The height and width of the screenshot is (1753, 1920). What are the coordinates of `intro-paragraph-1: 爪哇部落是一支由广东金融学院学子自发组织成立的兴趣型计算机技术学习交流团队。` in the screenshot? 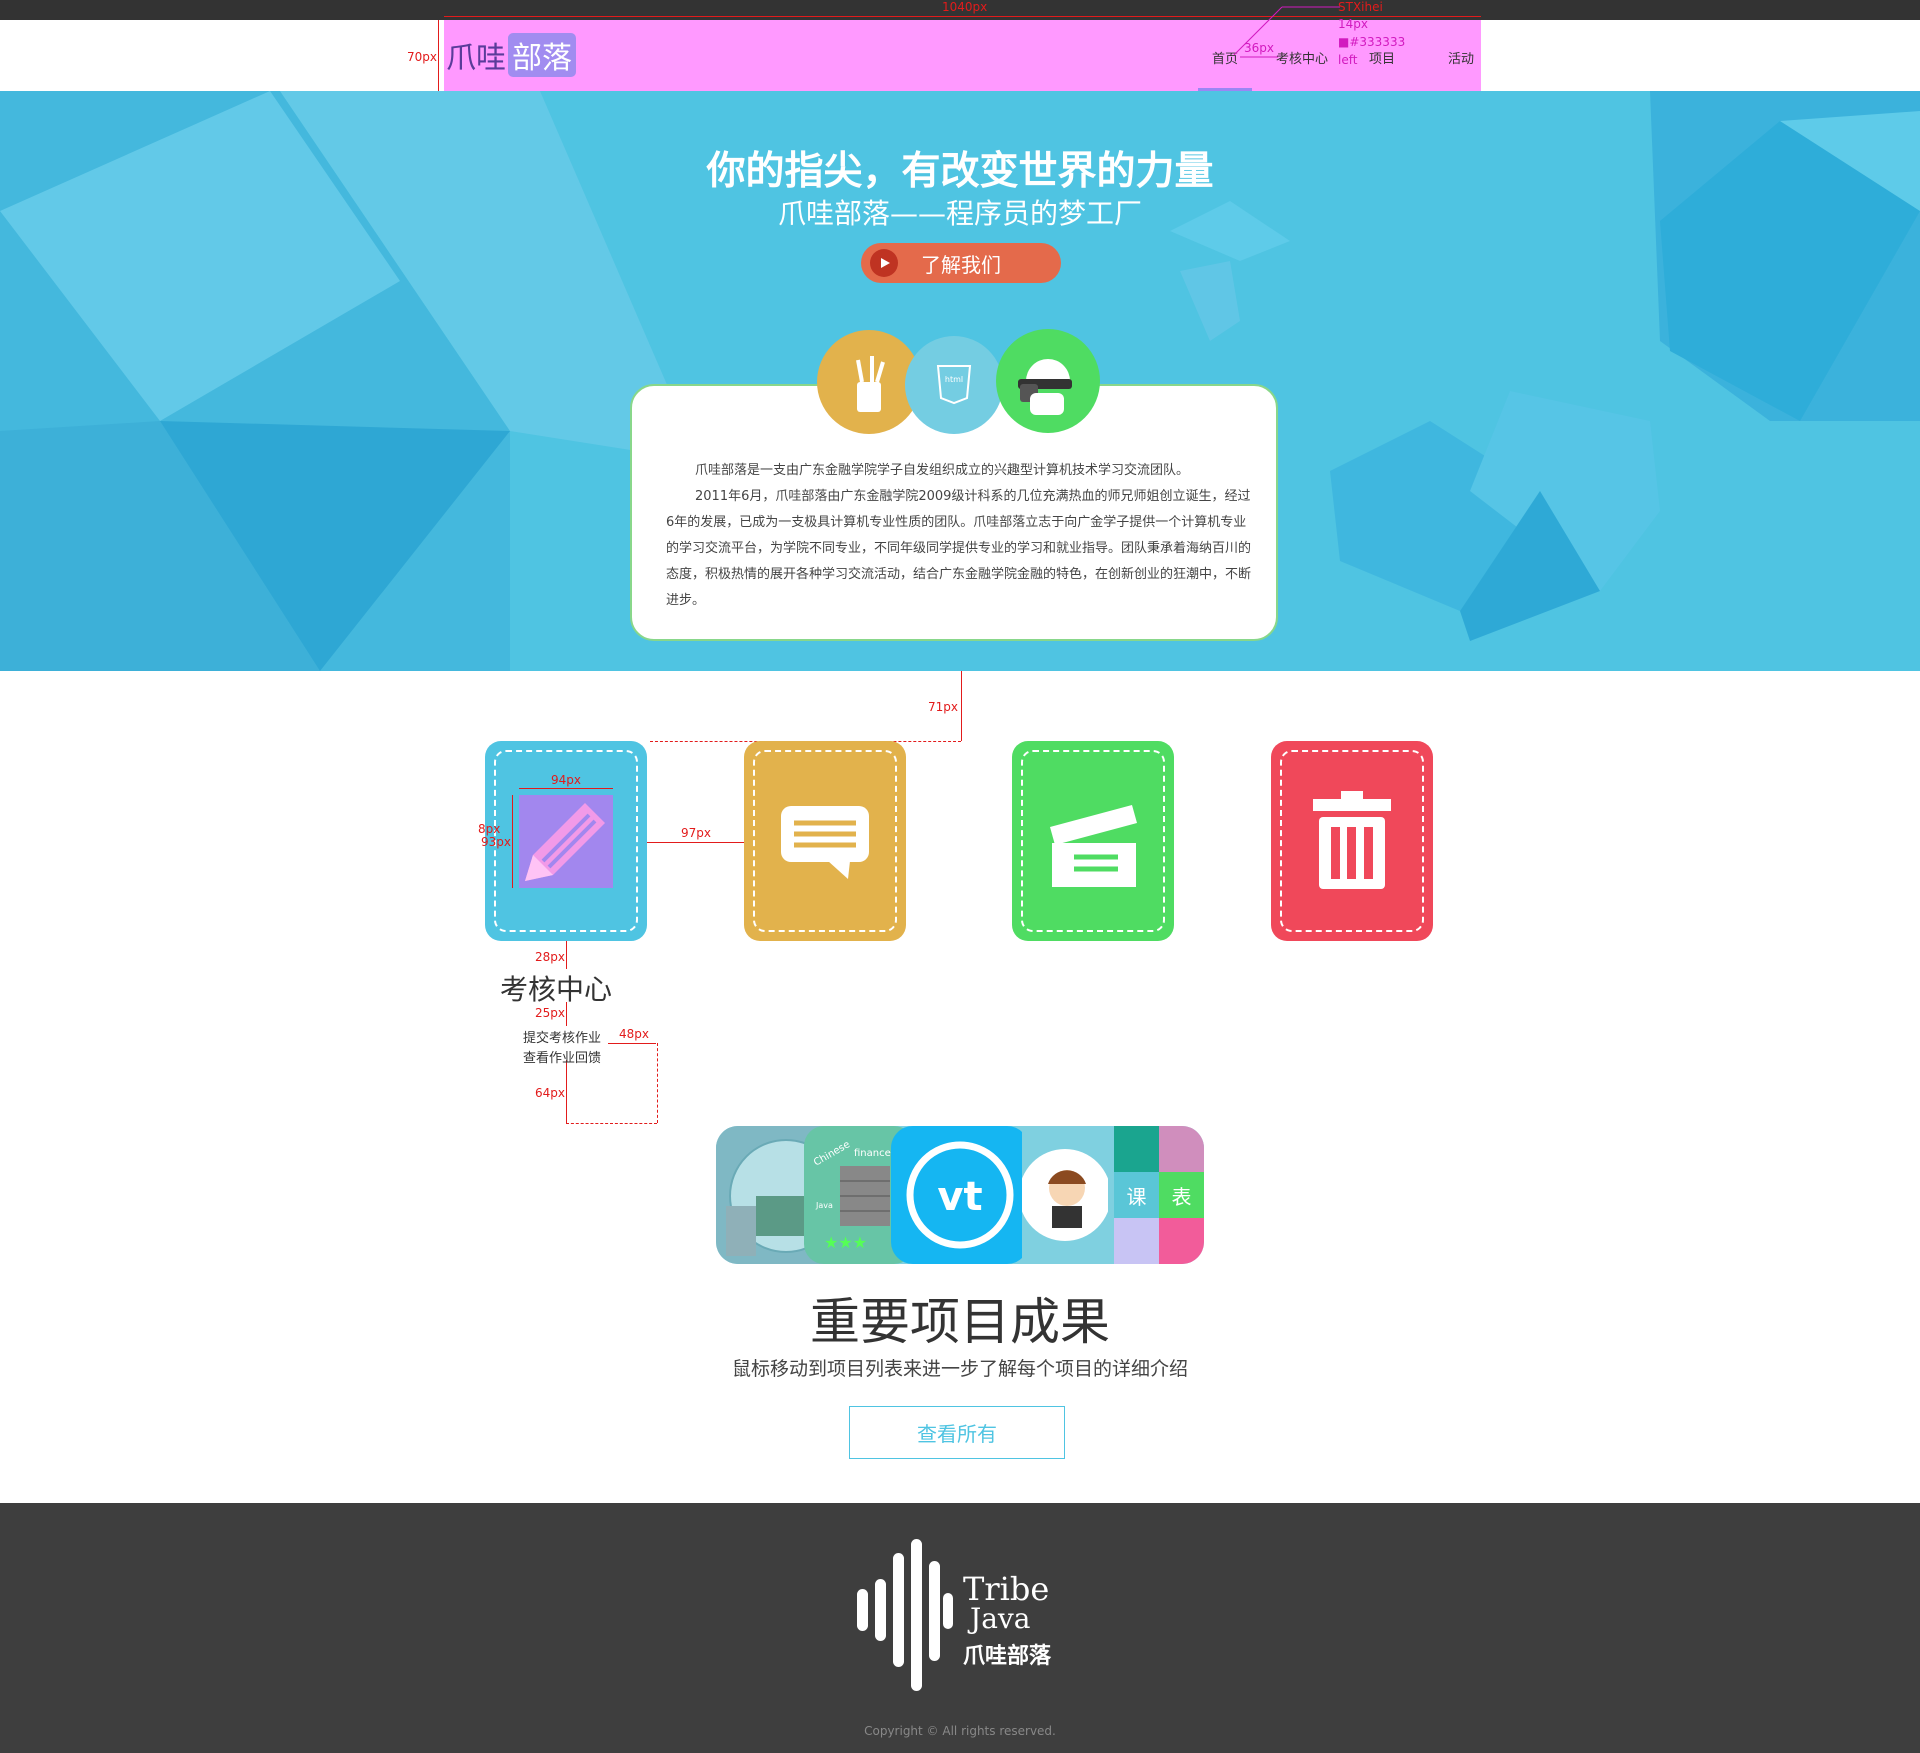 It's located at (942, 470).